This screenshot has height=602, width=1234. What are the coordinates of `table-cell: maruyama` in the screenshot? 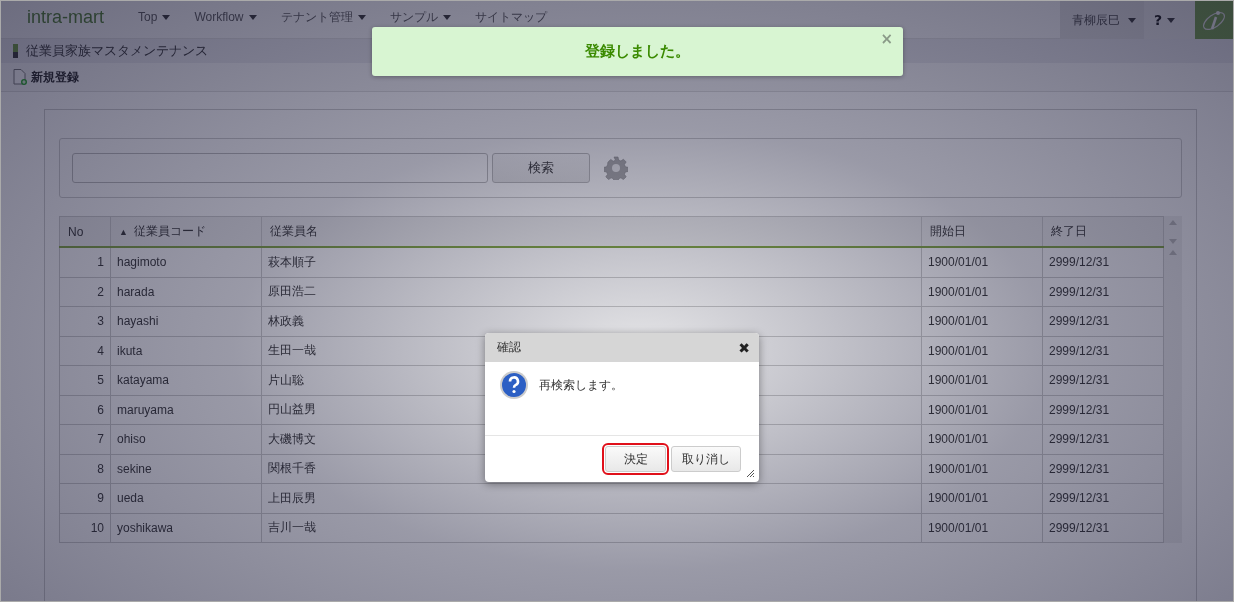 It's located at (186, 410).